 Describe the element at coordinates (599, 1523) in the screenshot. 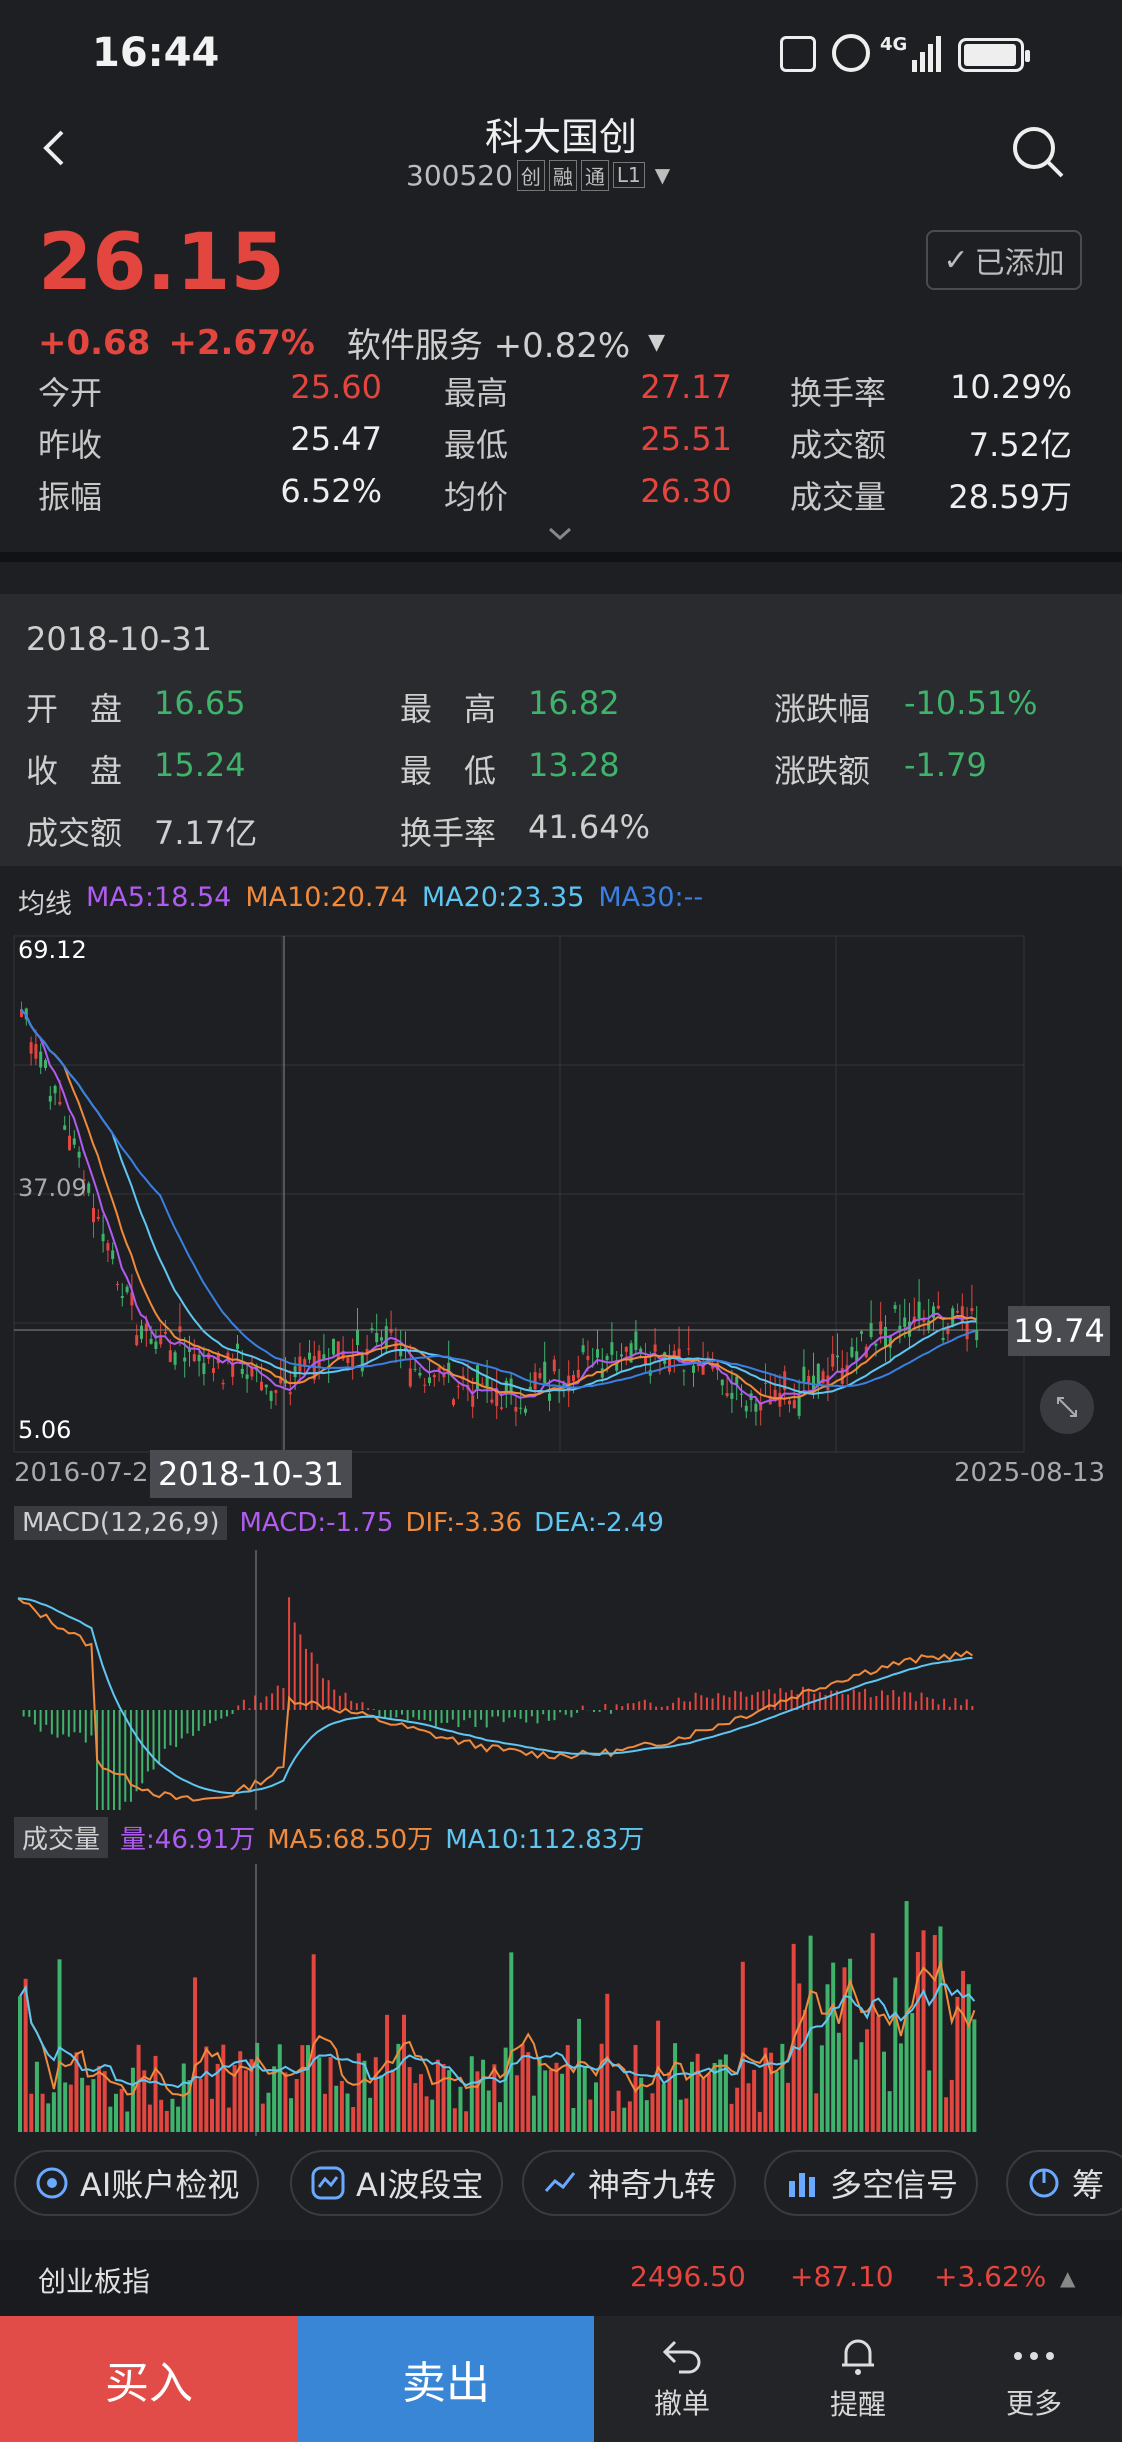

I see `dea-value: DEA:-2.49` at that location.